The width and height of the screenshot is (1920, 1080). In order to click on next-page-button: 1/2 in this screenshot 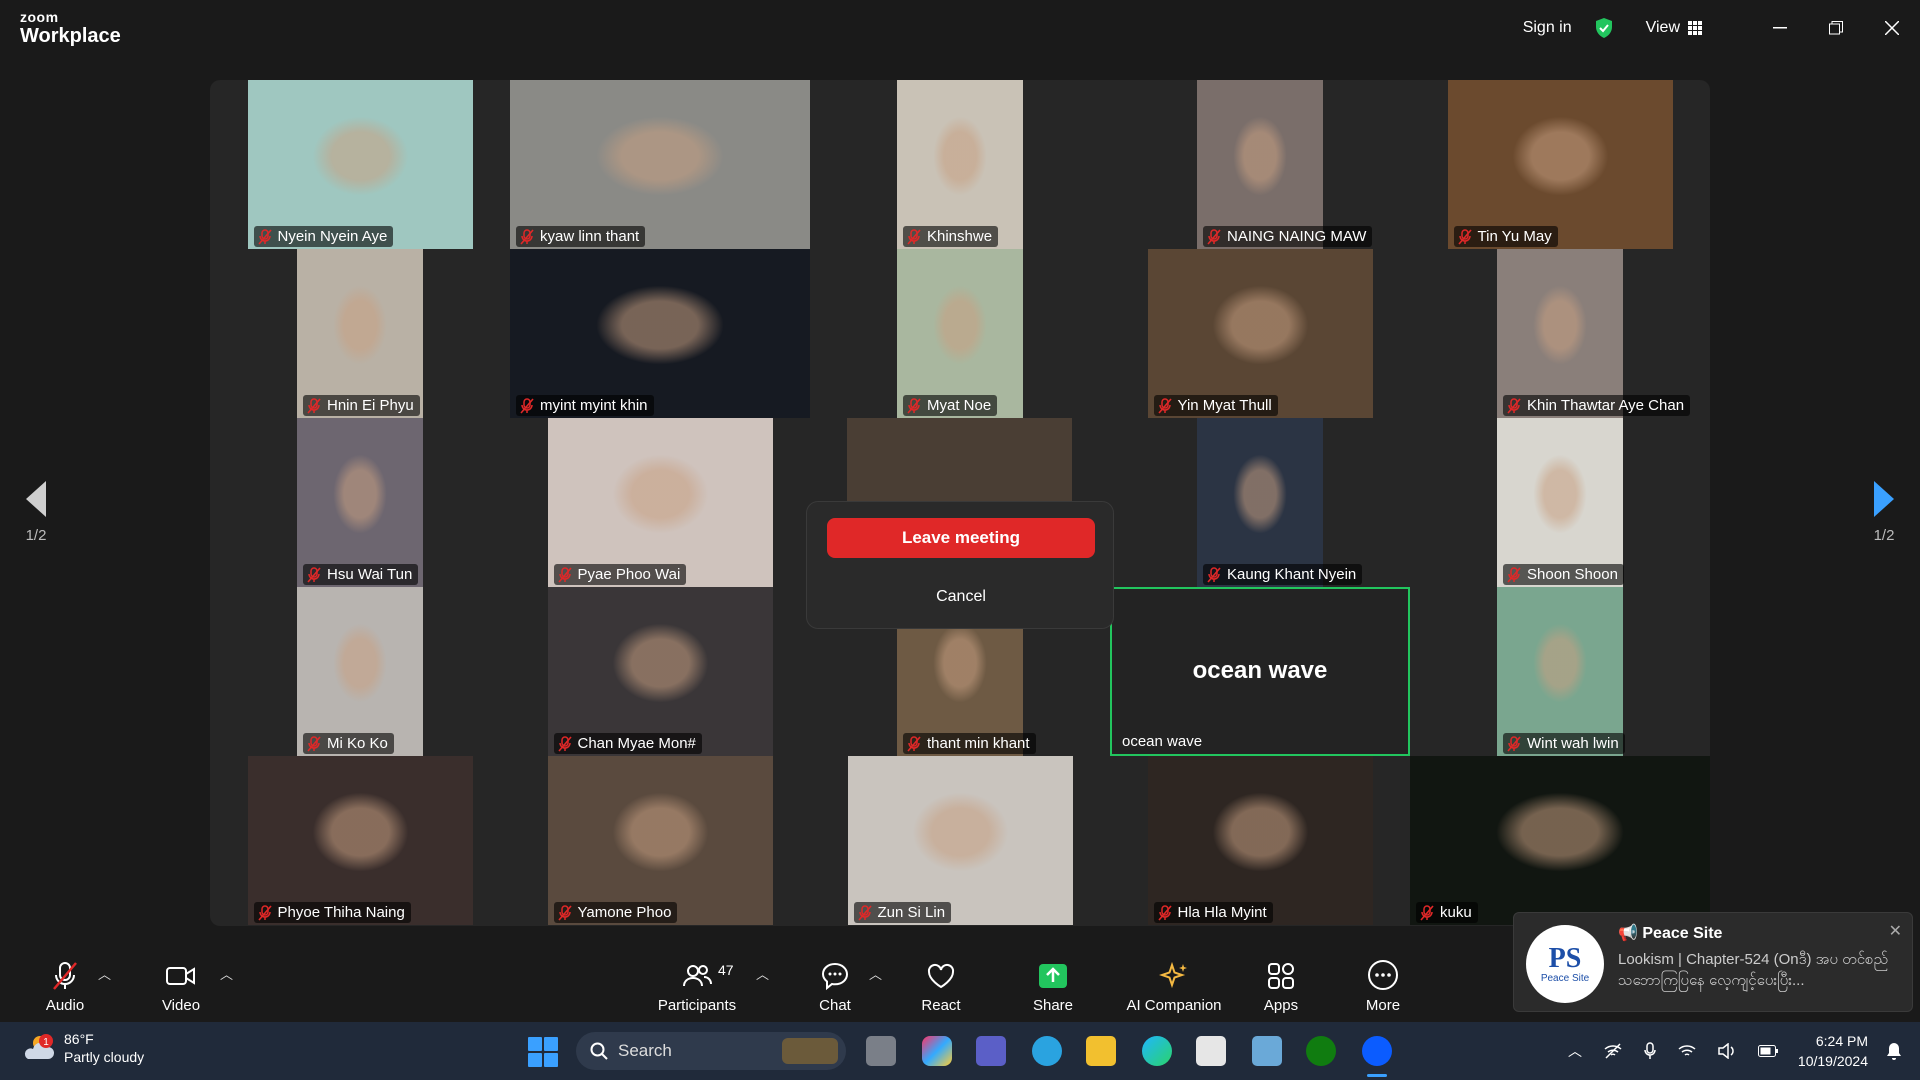, I will do `click(1884, 512)`.